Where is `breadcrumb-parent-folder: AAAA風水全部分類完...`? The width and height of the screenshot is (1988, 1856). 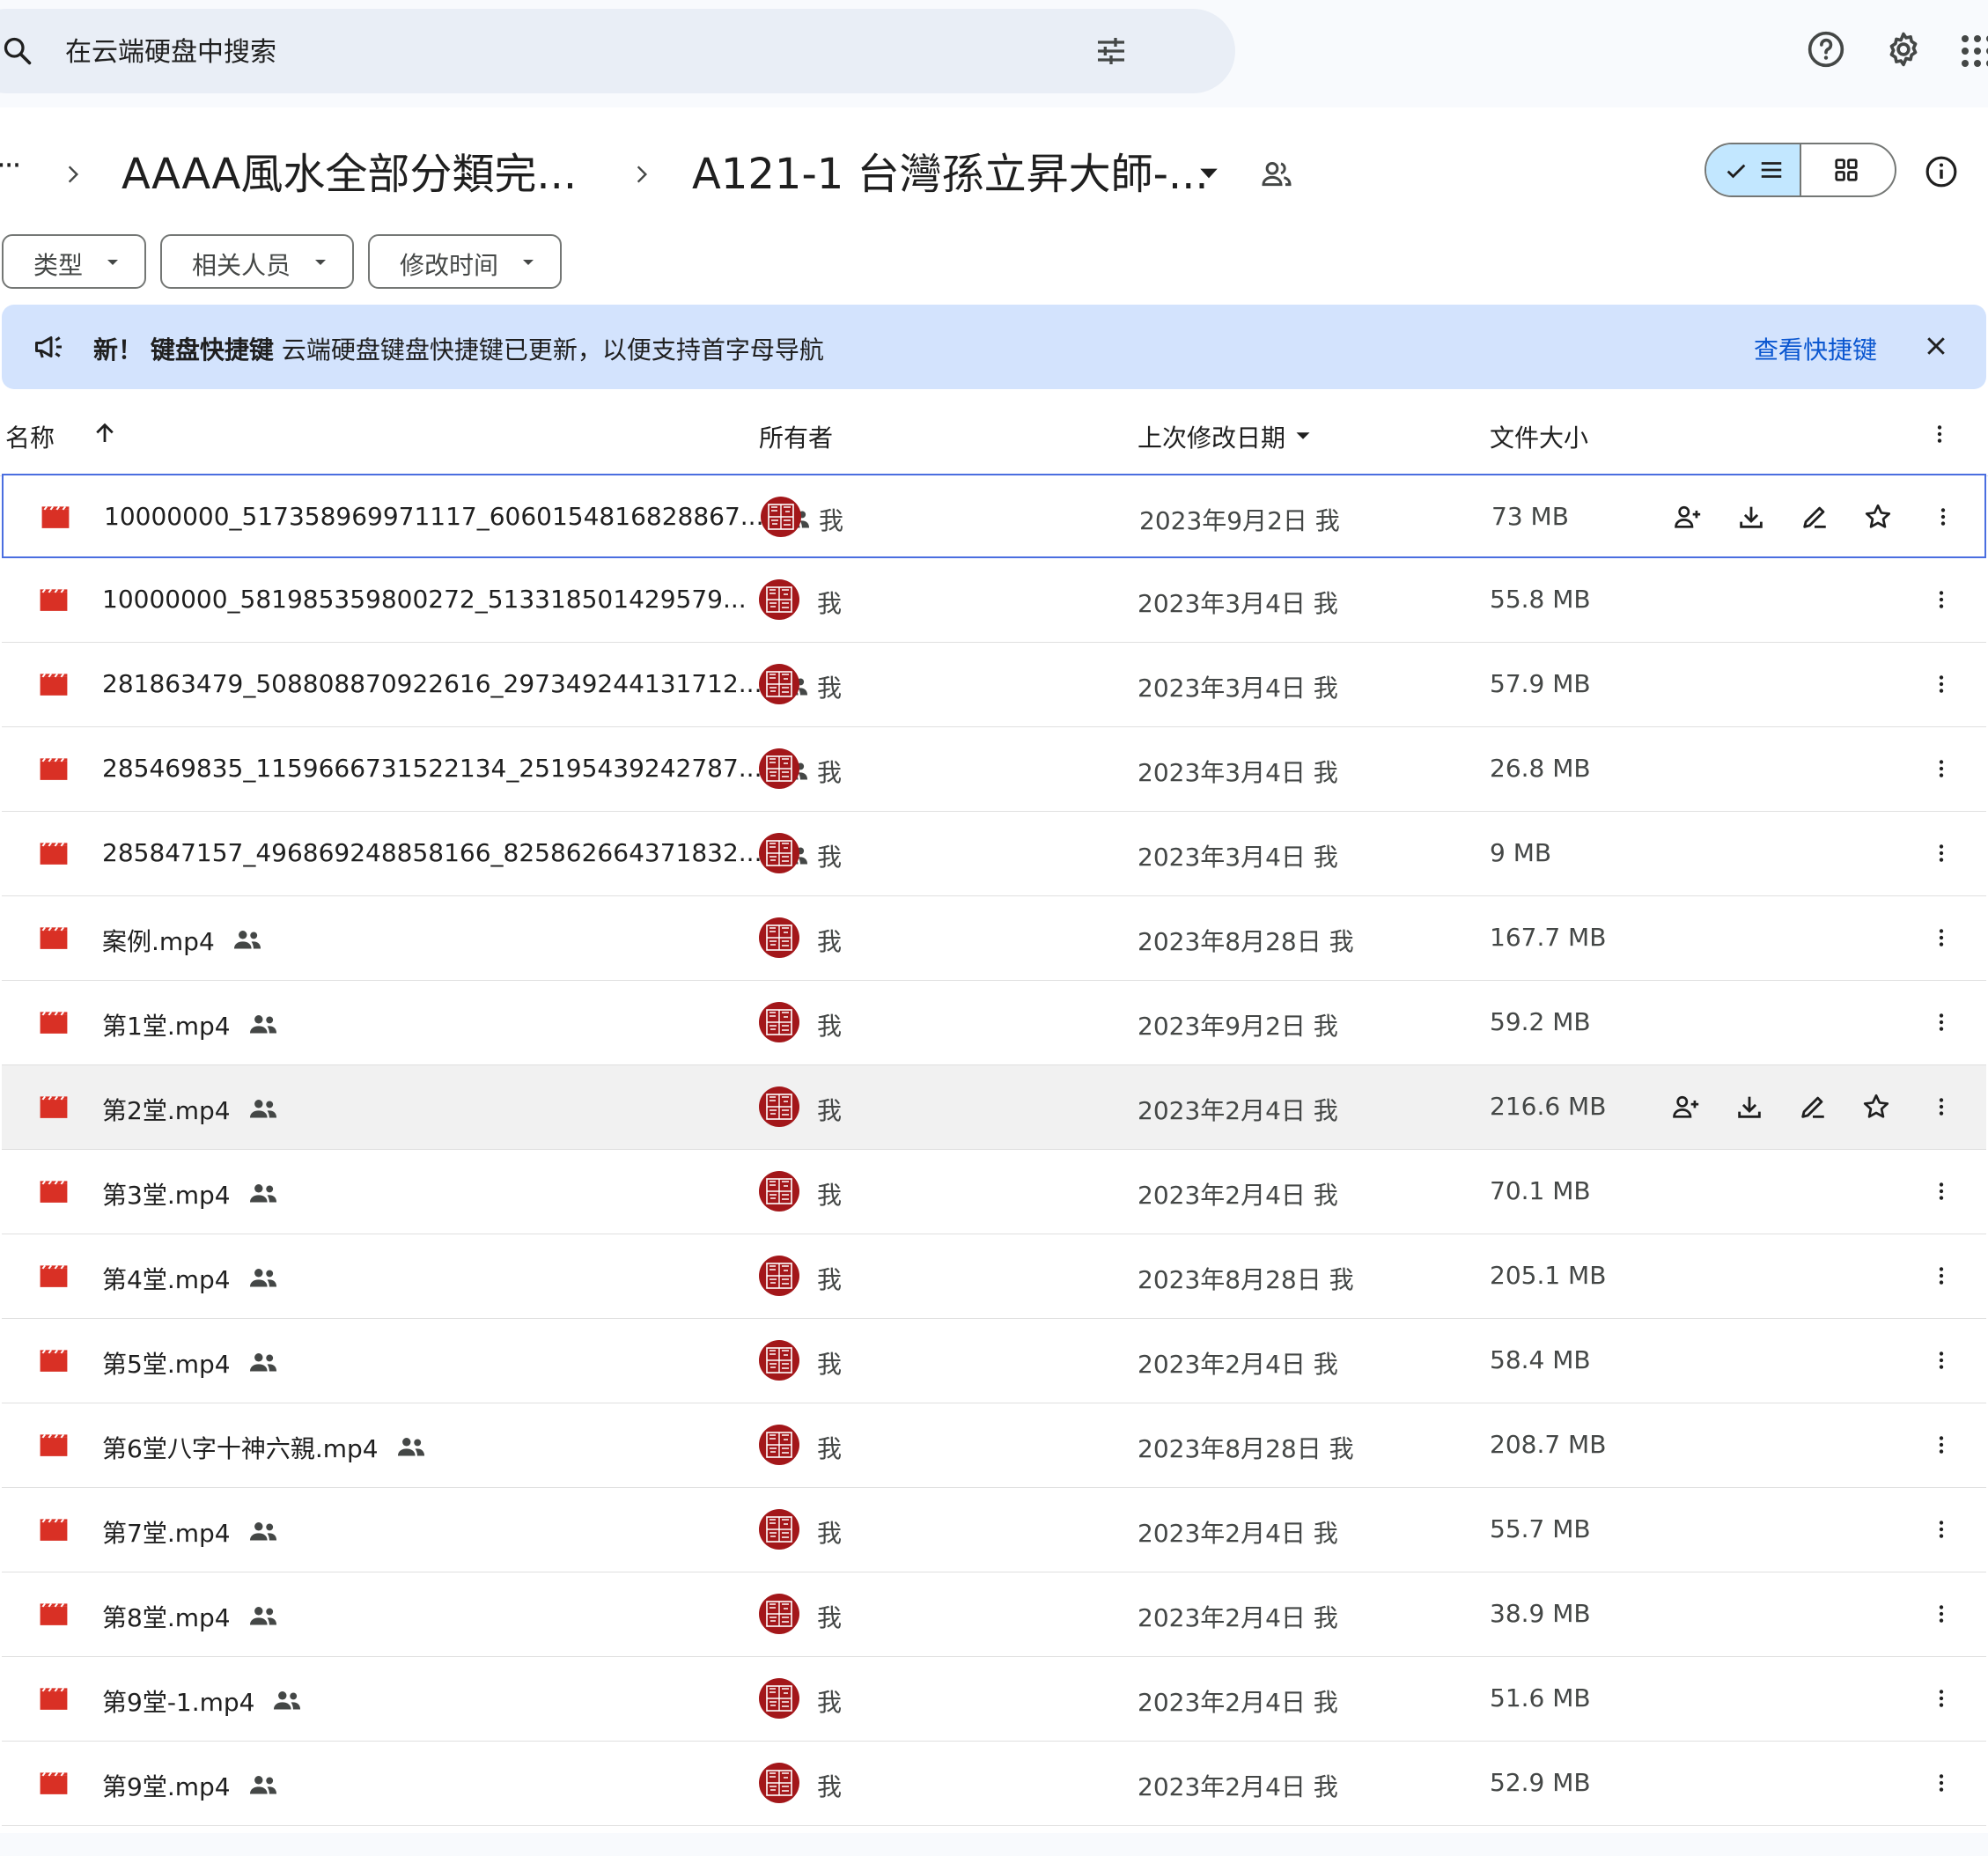 breadcrumb-parent-folder: AAAA風水全部分類完... is located at coordinates (349, 174).